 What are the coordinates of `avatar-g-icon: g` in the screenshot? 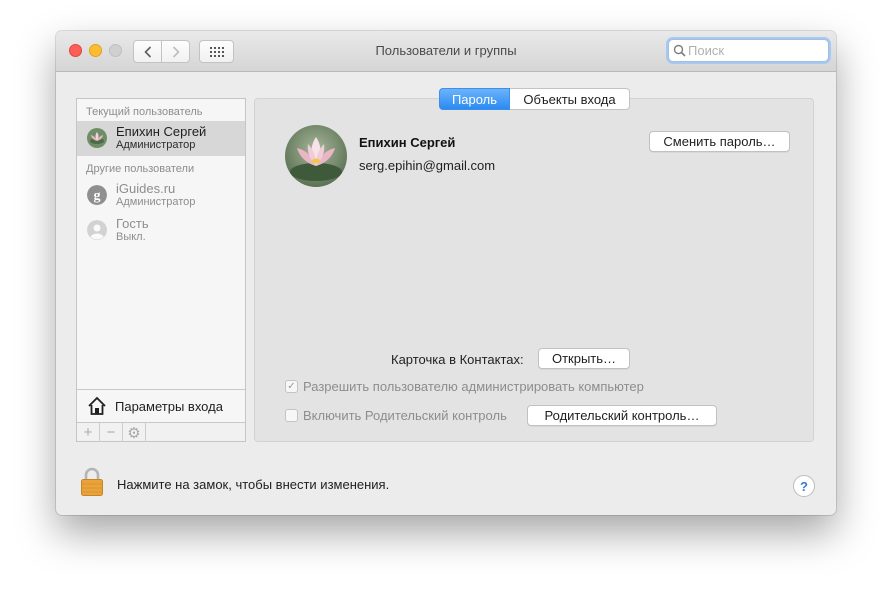 It's located at (97, 195).